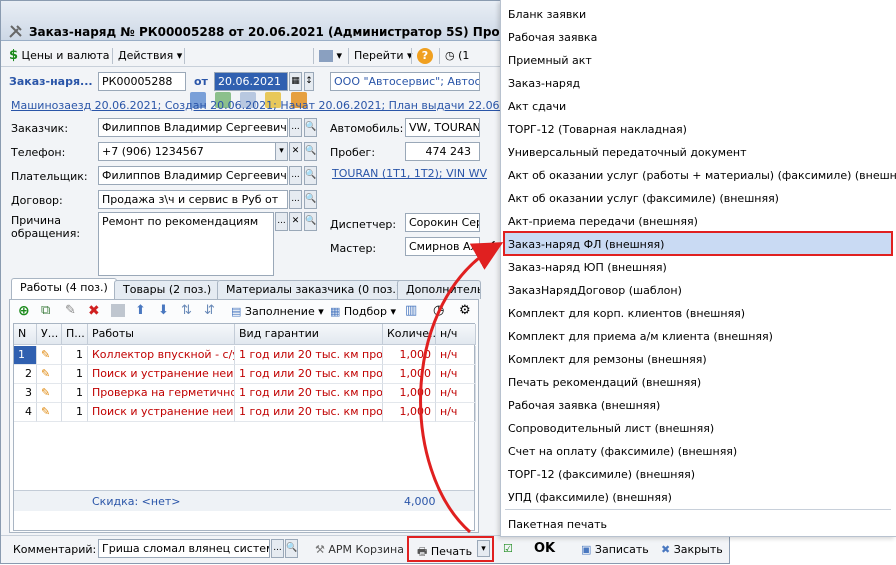  I want to click on menu-item-selected: Заказ-наряд ФЛ (внешняя), so click(586, 244).